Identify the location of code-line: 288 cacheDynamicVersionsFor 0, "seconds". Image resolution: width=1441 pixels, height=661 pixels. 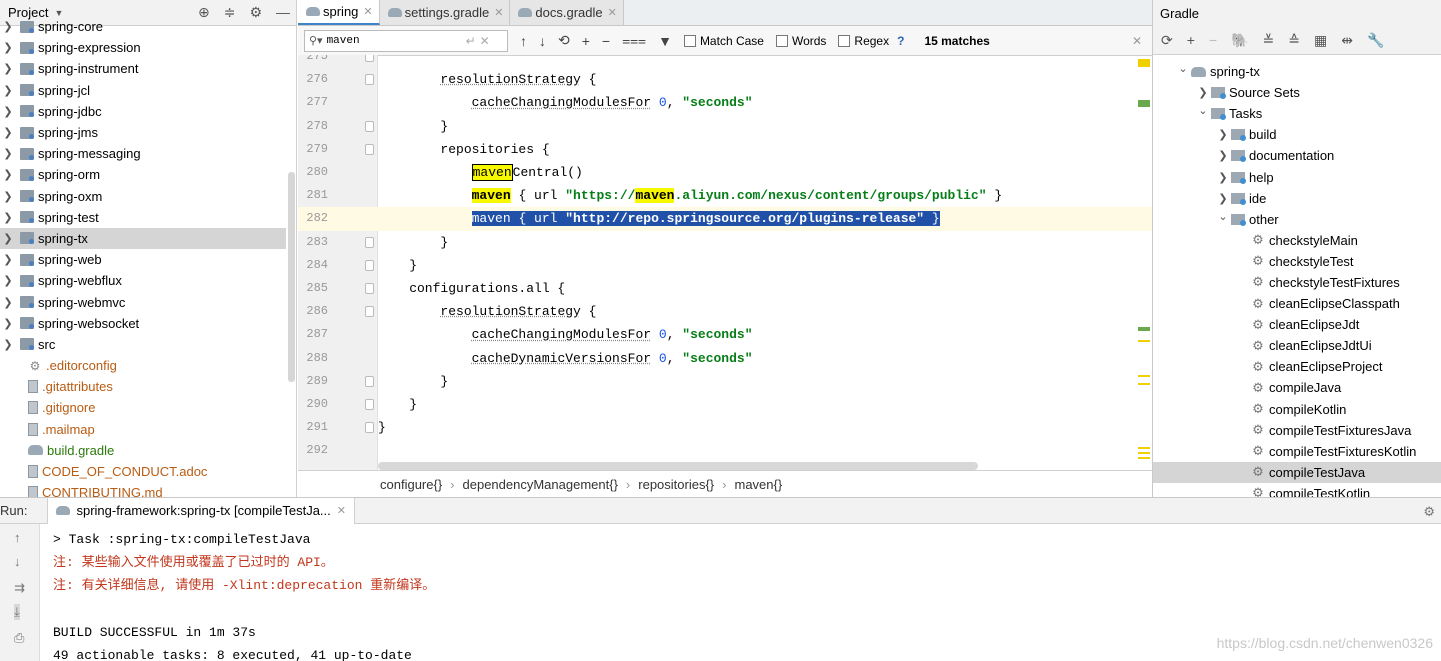
(725, 358).